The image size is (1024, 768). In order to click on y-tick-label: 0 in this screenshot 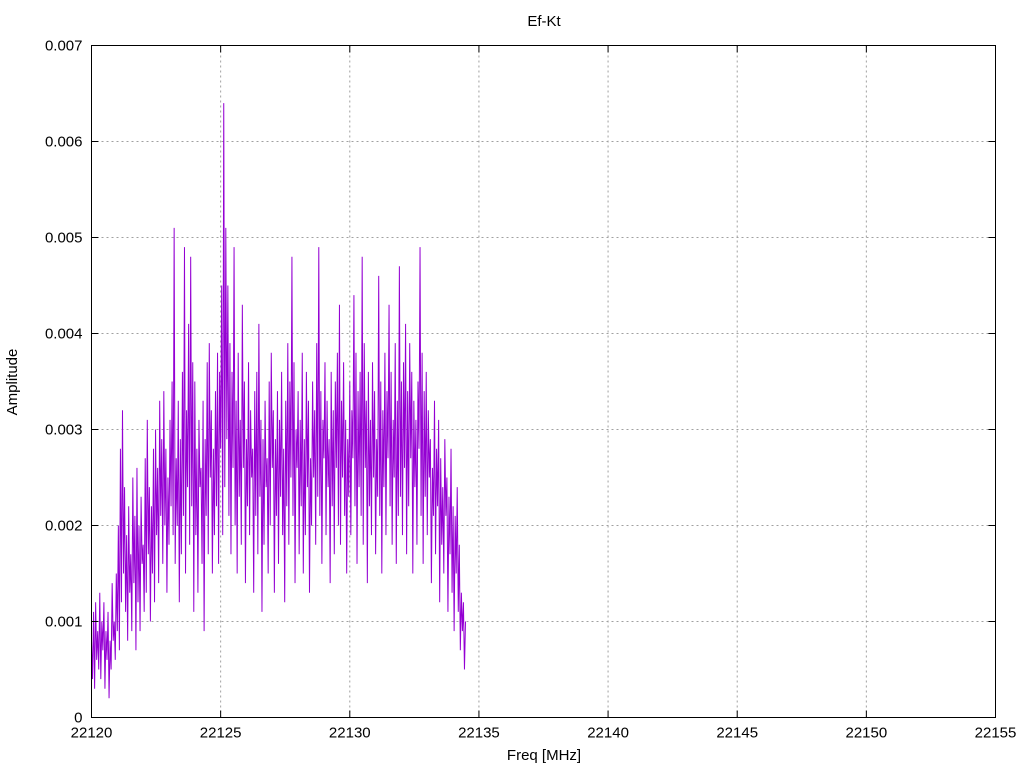, I will do `click(78, 718)`.